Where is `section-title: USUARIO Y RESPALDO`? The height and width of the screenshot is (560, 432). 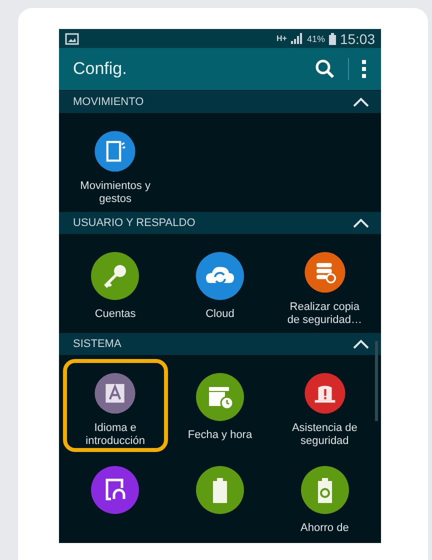 section-title: USUARIO Y RESPALDO is located at coordinates (134, 223).